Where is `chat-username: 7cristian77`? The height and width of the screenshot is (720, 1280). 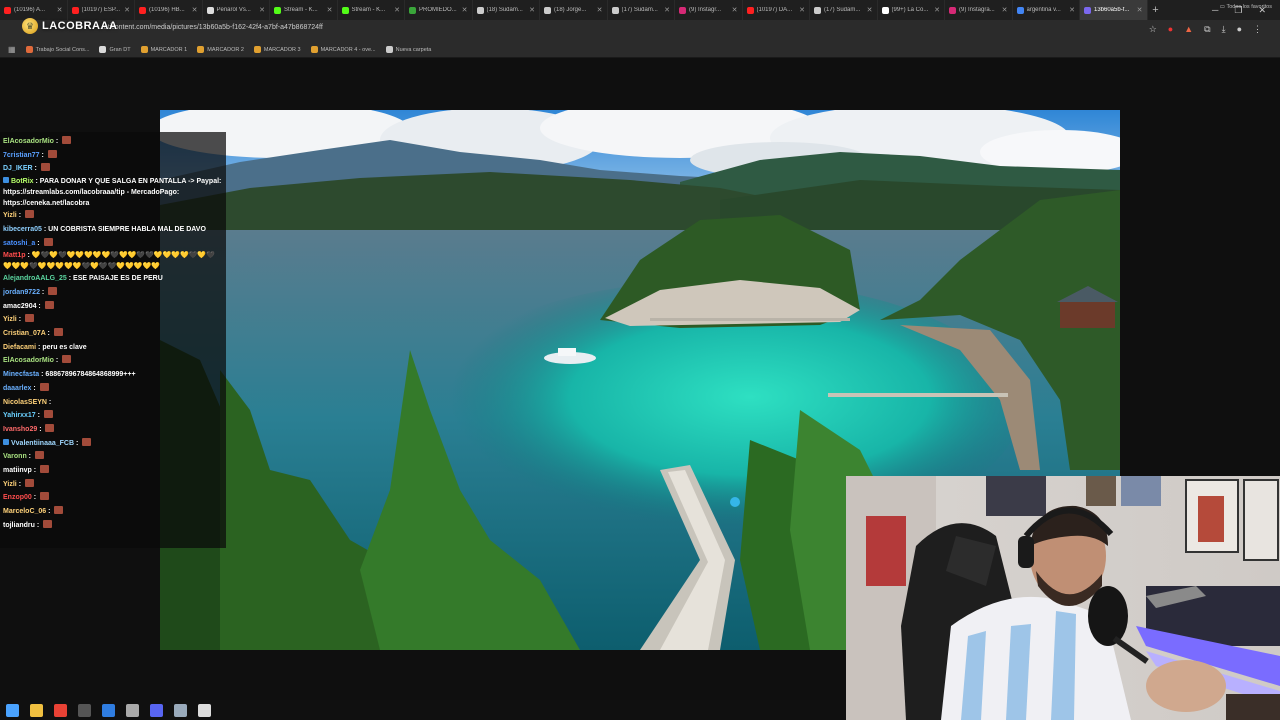
chat-username: 7cristian77 is located at coordinates (21, 155).